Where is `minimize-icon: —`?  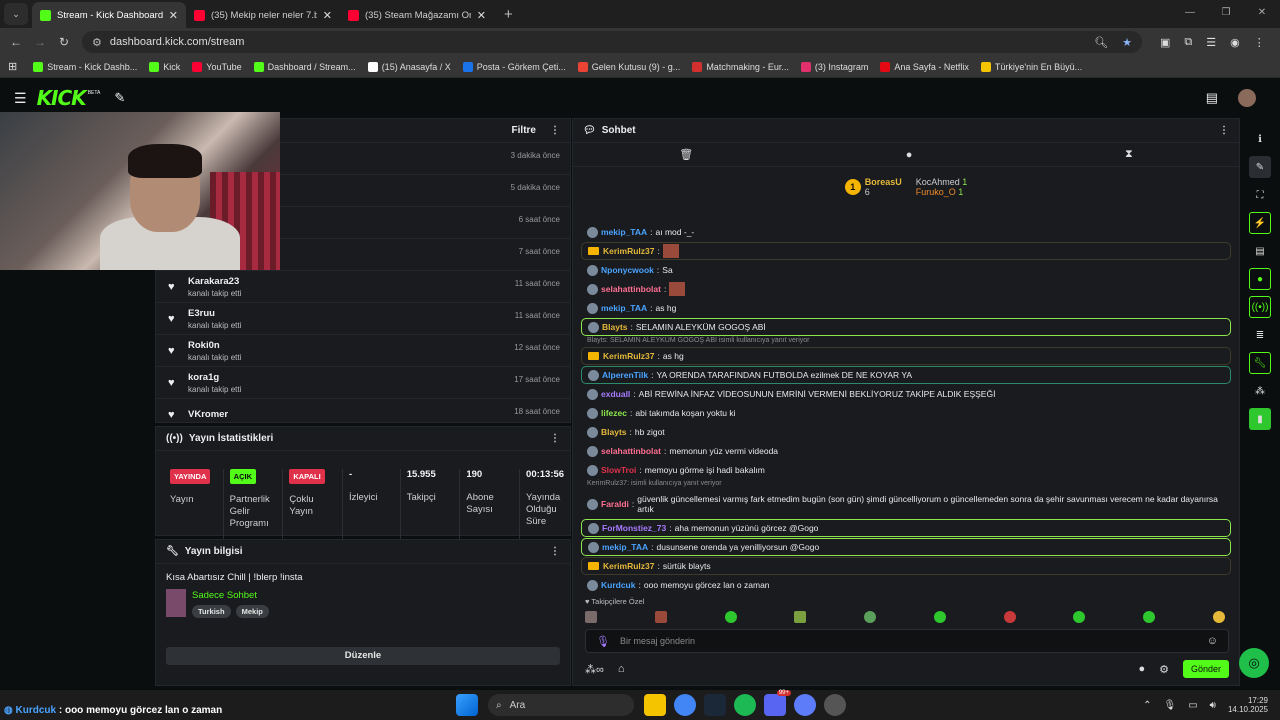 minimize-icon: — is located at coordinates (1190, 13).